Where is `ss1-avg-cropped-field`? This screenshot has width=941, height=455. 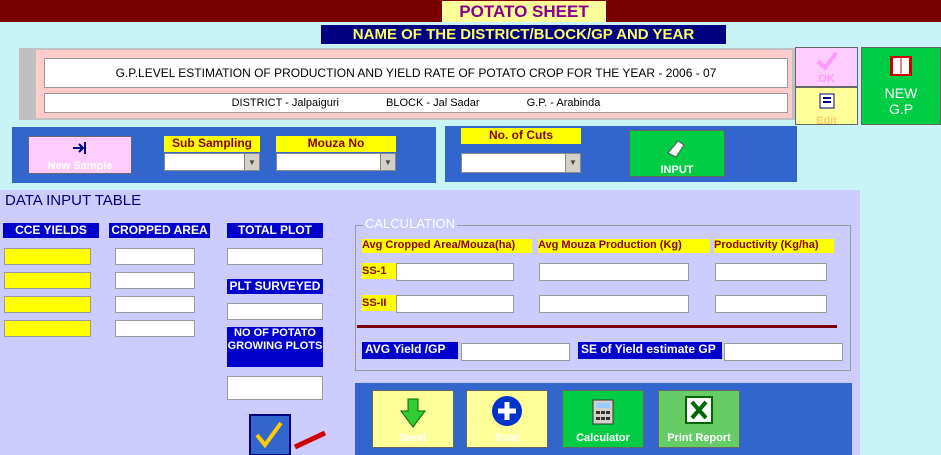 ss1-avg-cropped-field is located at coordinates (455, 272).